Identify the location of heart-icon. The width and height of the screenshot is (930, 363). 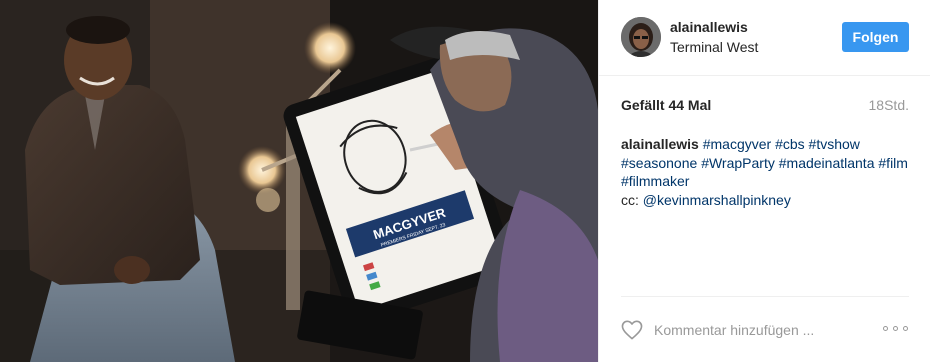
(632, 330).